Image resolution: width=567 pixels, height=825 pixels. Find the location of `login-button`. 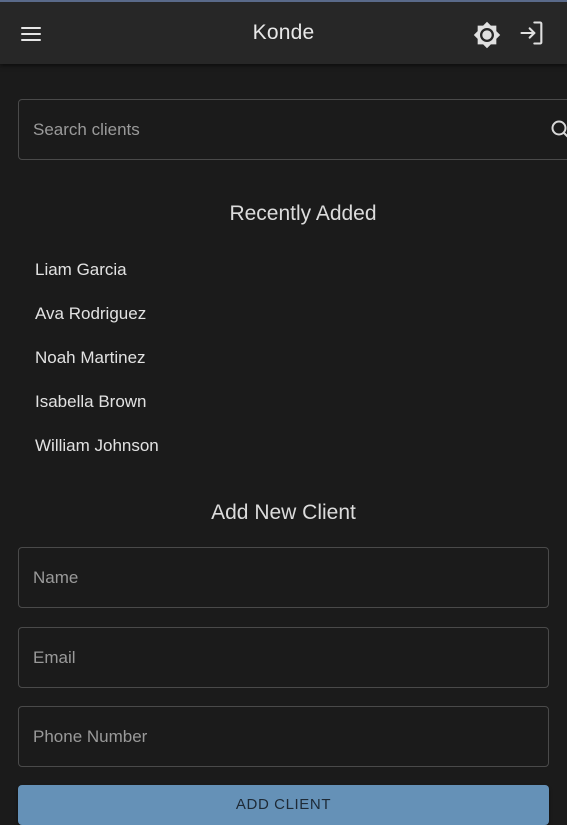

login-button is located at coordinates (532, 33).